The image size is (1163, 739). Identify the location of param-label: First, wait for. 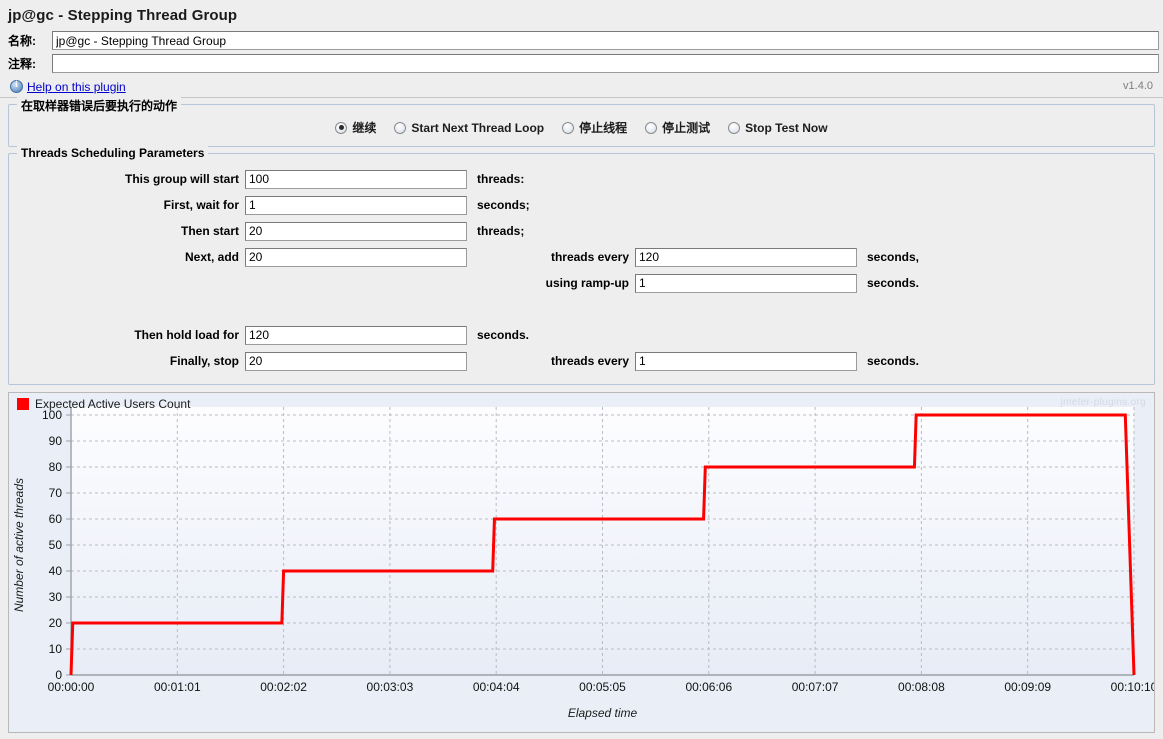
(201, 205).